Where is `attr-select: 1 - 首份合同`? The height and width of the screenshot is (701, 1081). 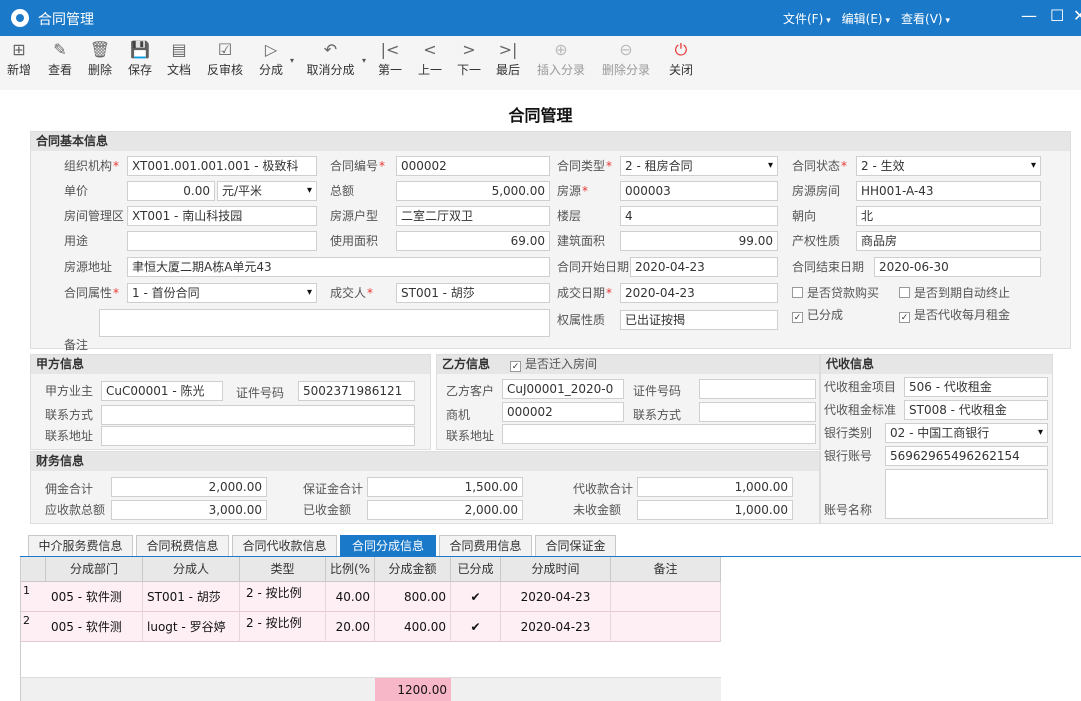
attr-select: 1 - 首份合同 is located at coordinates (222, 293).